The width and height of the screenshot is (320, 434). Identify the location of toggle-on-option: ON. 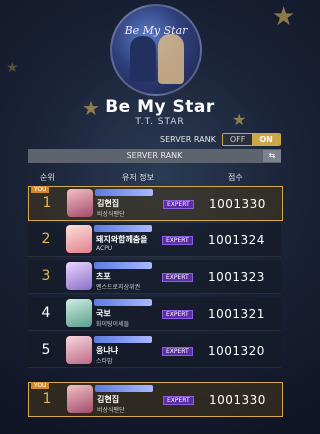
(266, 139).